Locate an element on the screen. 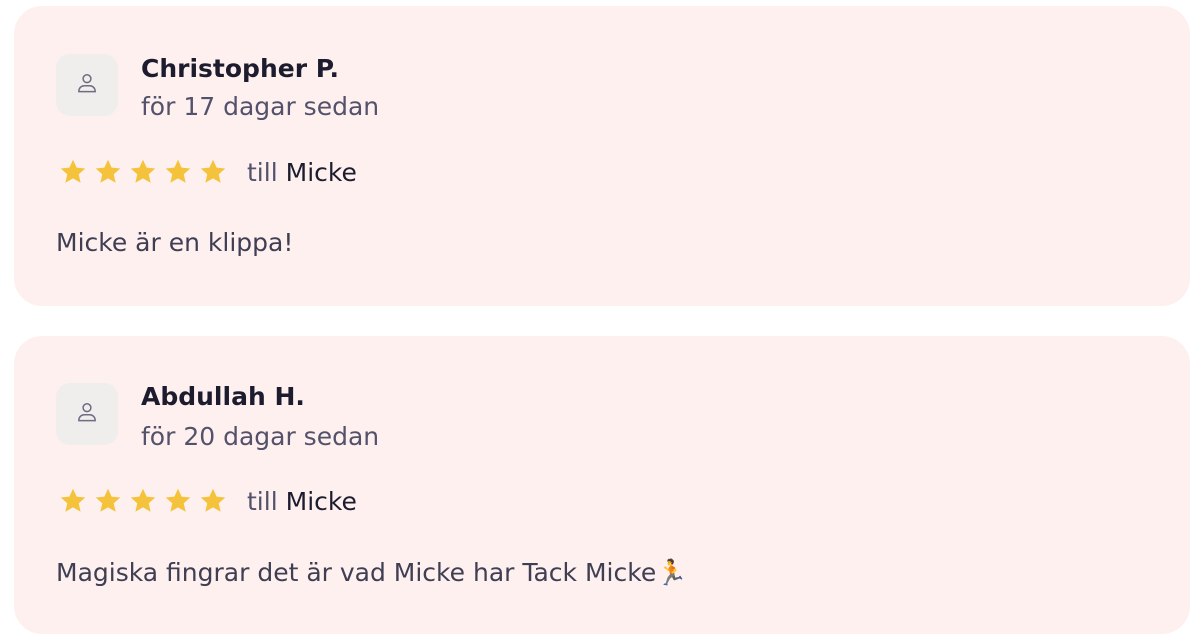 Image resolution: width=1200 pixels, height=640 pixels. review-text: Micke är en klippa! is located at coordinates (175, 242).